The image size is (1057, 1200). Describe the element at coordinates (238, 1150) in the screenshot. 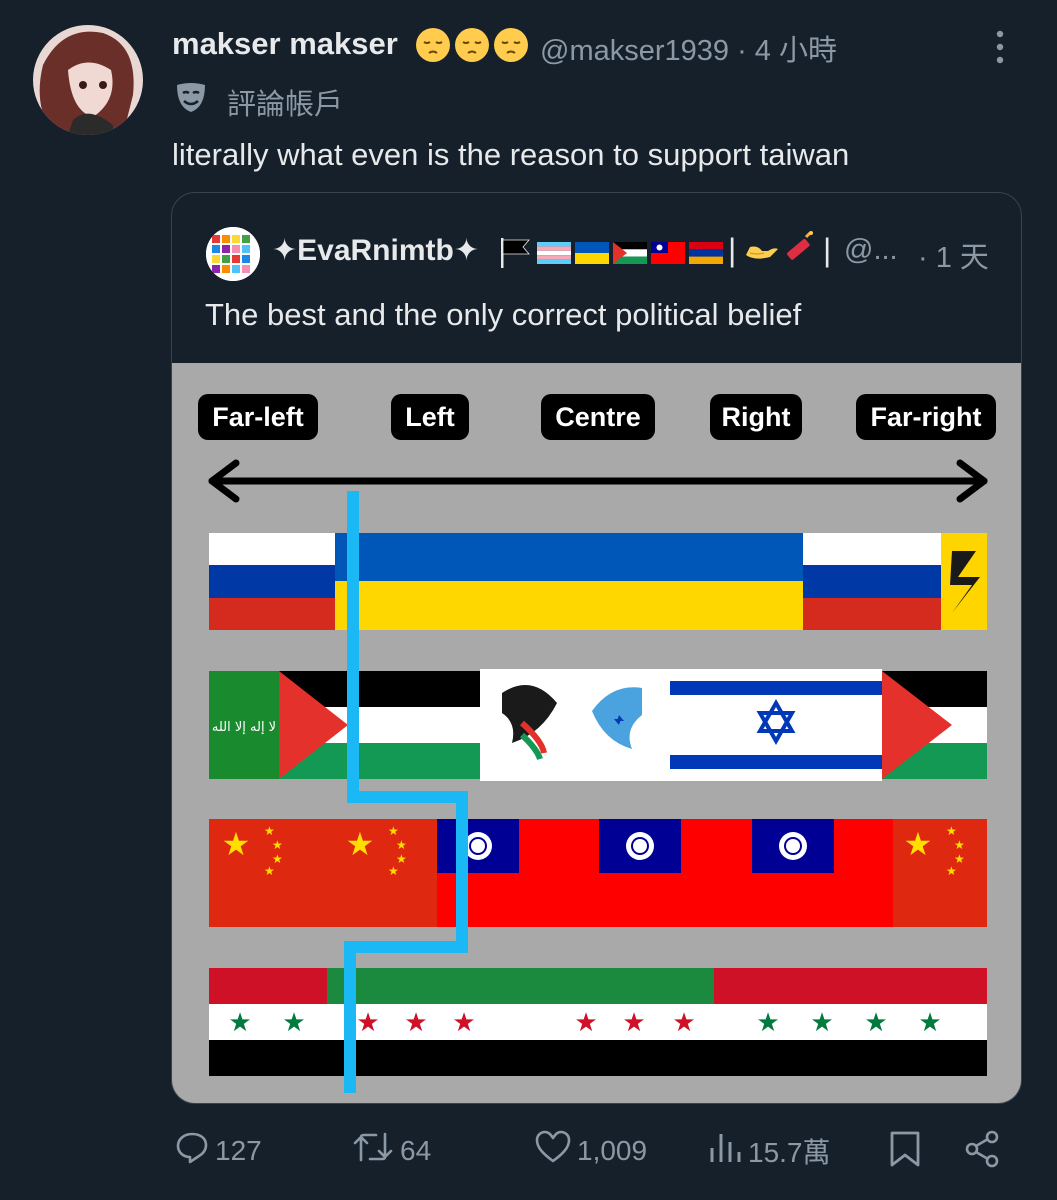

I see `reply-count: 127` at that location.